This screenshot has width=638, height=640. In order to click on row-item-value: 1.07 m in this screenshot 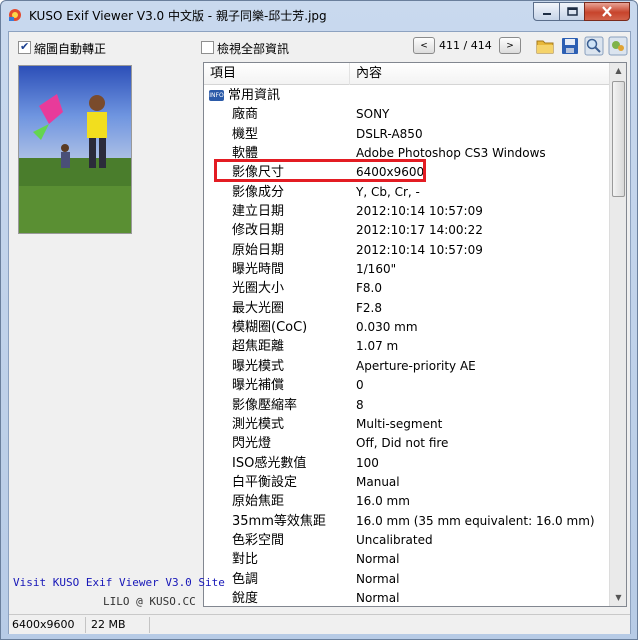, I will do `click(377, 346)`.